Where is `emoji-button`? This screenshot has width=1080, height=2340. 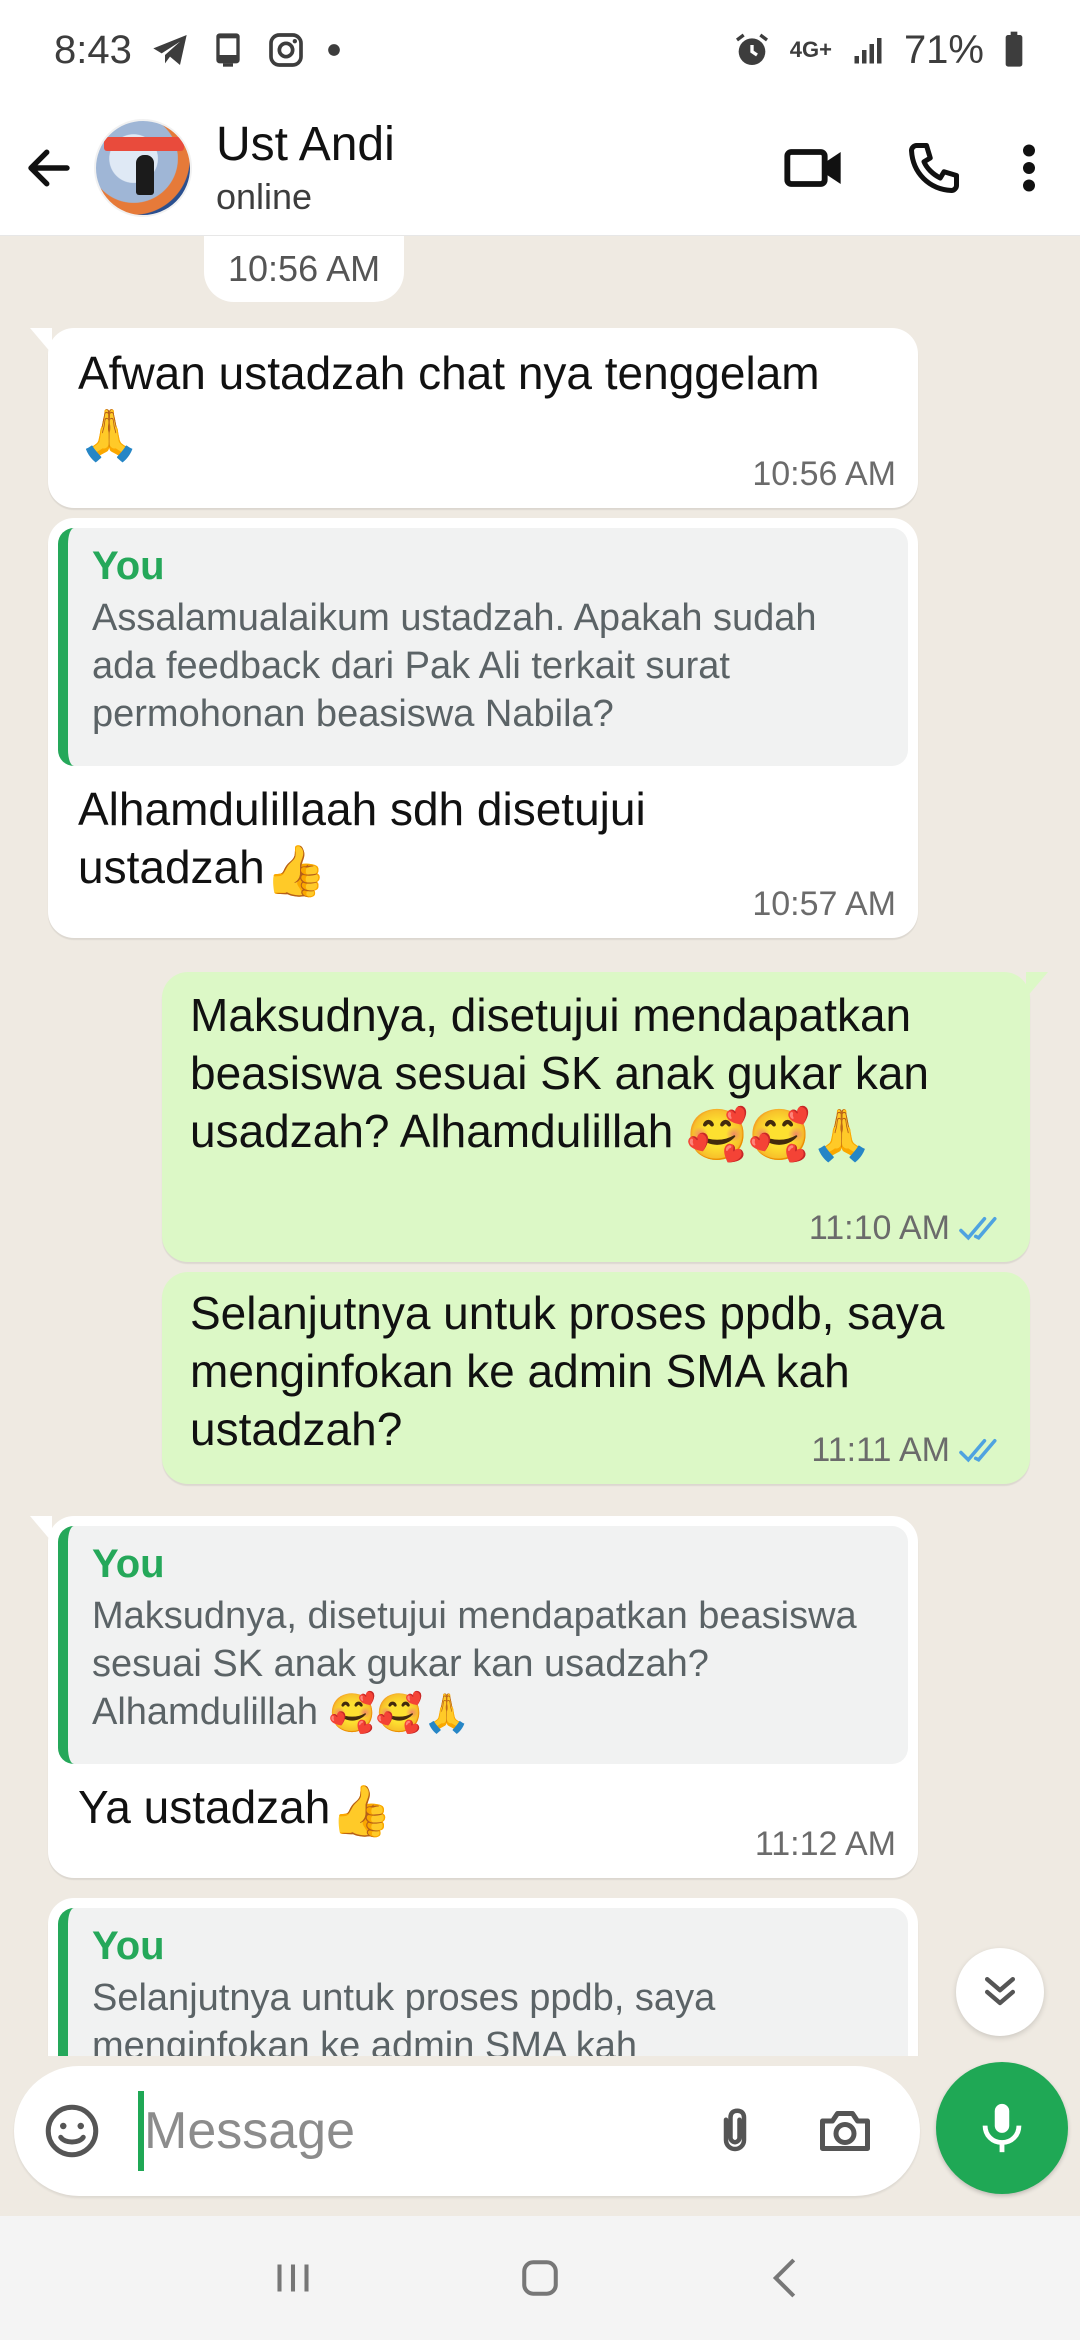
emoji-button is located at coordinates (72, 2131).